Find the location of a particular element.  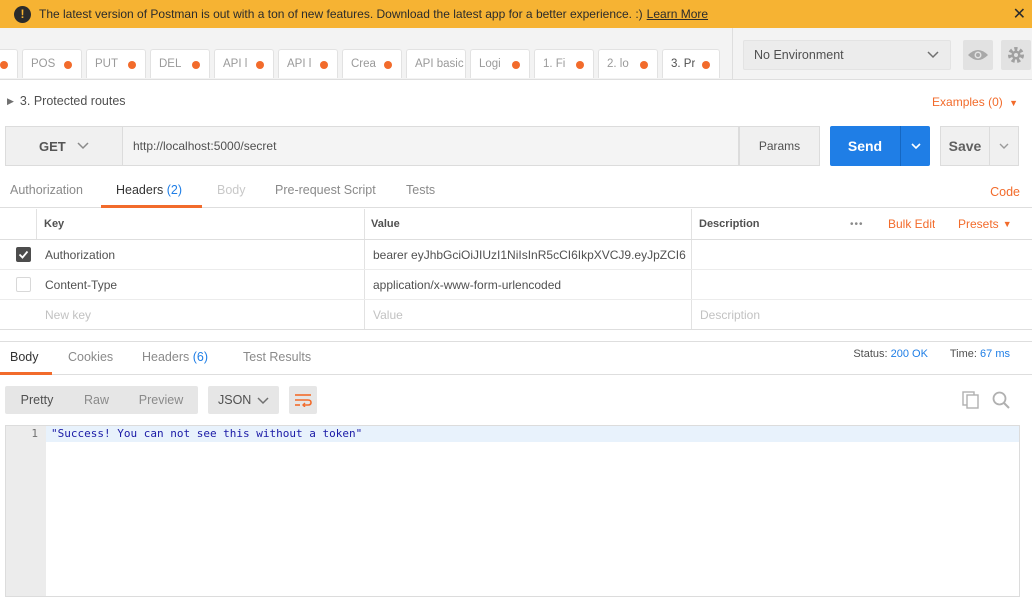

response-view-toggle: Pretty Raw Preview is located at coordinates (101, 400).